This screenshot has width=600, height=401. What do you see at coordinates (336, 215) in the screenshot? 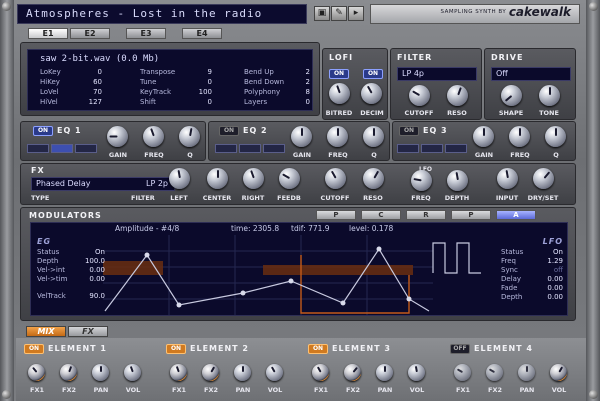
I see `mod-tab-pitch: P` at bounding box center [336, 215].